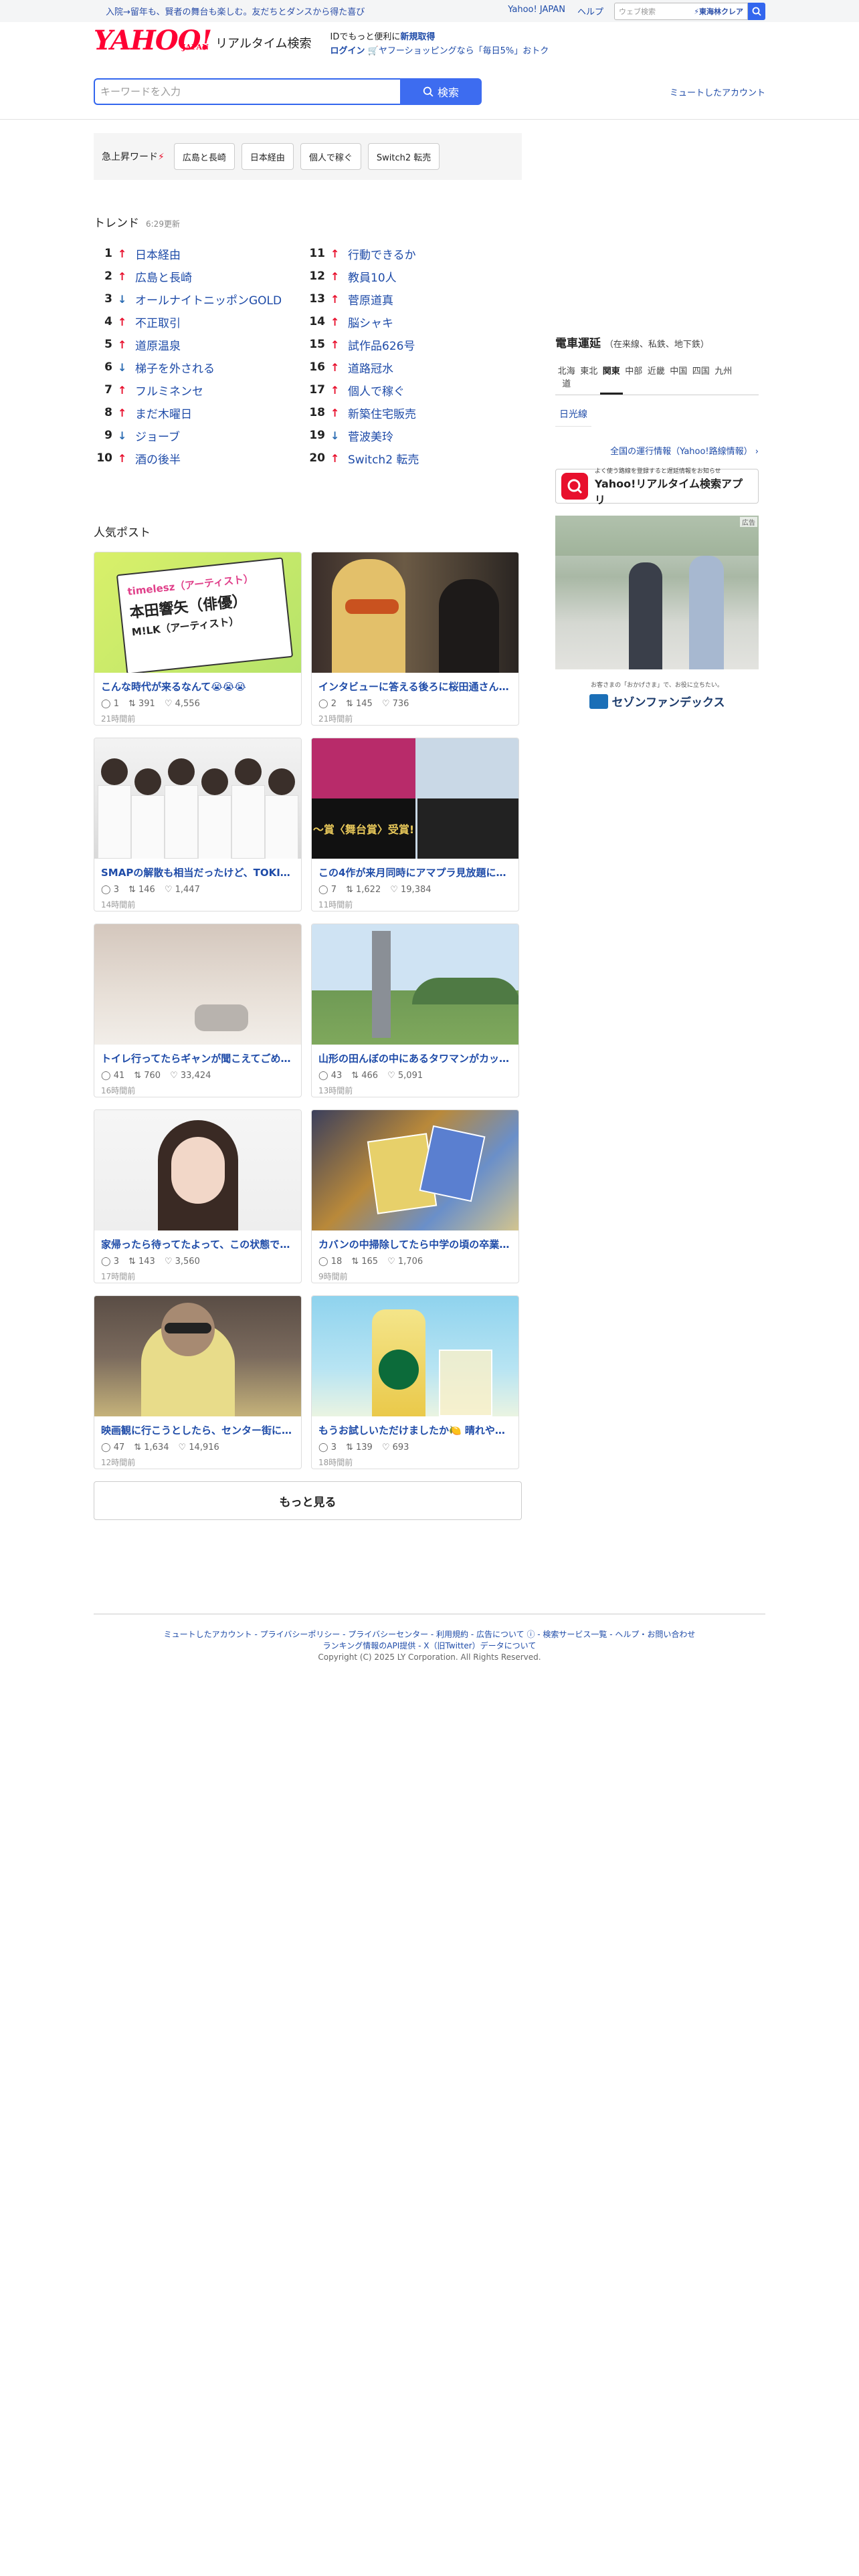 Image resolution: width=859 pixels, height=2576 pixels. What do you see at coordinates (200, 390) in the screenshot?
I see `trend-item: 7 ↑ フルミネンセ` at bounding box center [200, 390].